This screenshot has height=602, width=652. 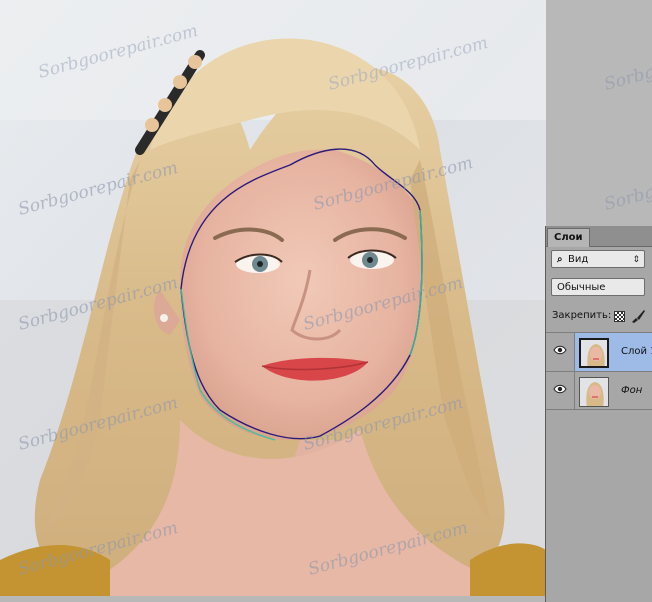 What do you see at coordinates (598, 259) in the screenshot?
I see `layer-filter-select: ⌕ Вид ⇕` at bounding box center [598, 259].